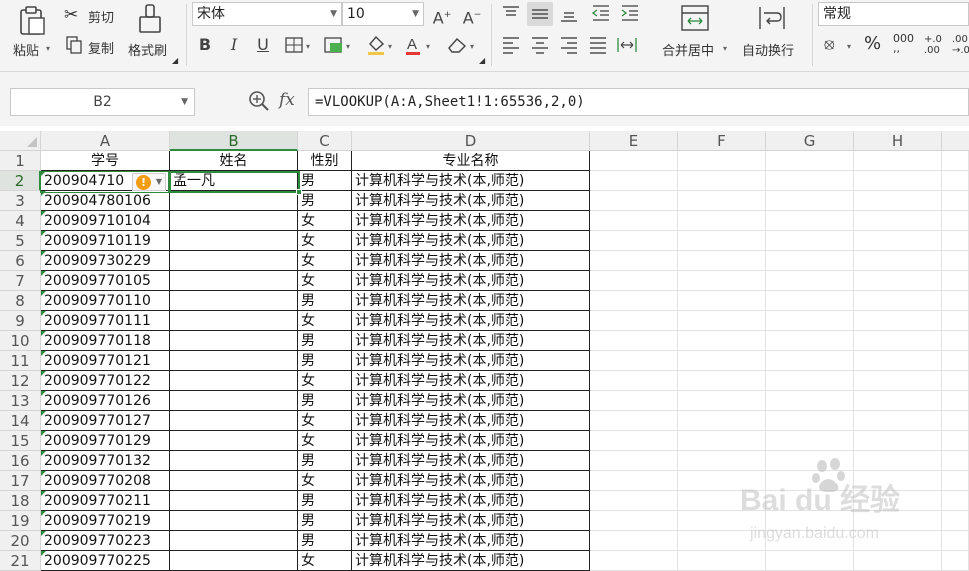 The height and width of the screenshot is (571, 969). What do you see at coordinates (20, 401) in the screenshot?
I see `row-header: 13` at bounding box center [20, 401].